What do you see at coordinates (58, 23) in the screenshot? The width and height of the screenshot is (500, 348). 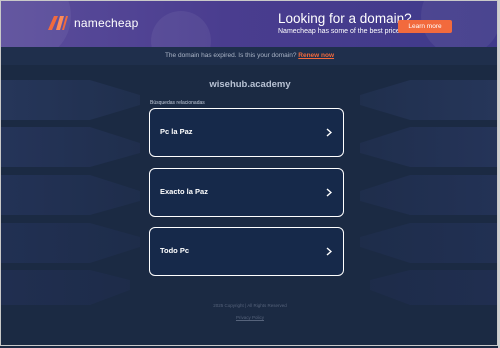 I see `namecheap-logo-icon` at bounding box center [58, 23].